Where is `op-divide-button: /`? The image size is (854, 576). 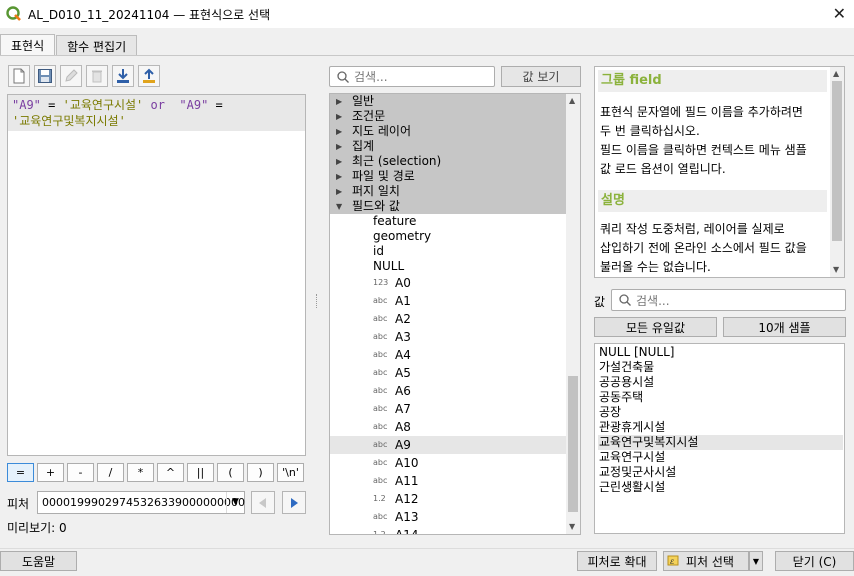 op-divide-button: / is located at coordinates (110, 472).